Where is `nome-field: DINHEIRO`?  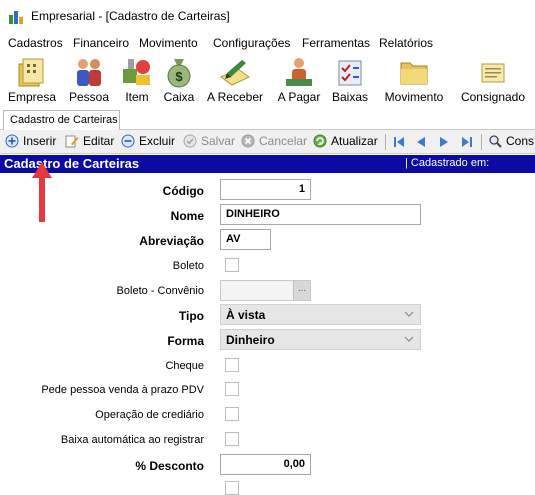
nome-field: DINHEIRO is located at coordinates (320, 214).